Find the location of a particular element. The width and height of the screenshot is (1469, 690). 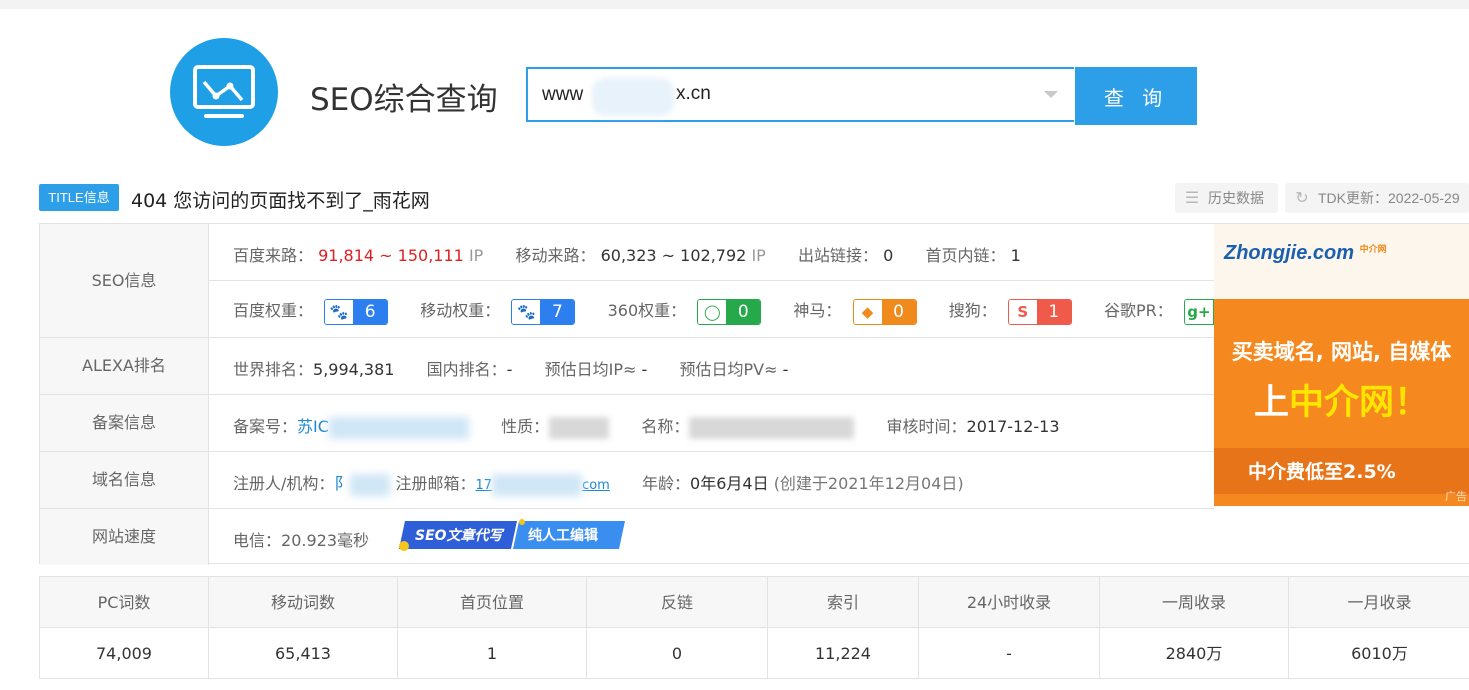

mobile-weight-badge: 🐾 7 is located at coordinates (543, 311).